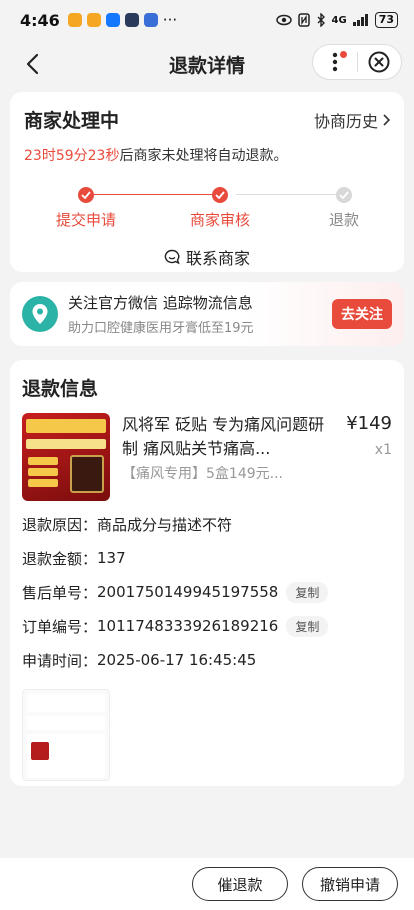  I want to click on copy-order-button: 复制, so click(307, 626).